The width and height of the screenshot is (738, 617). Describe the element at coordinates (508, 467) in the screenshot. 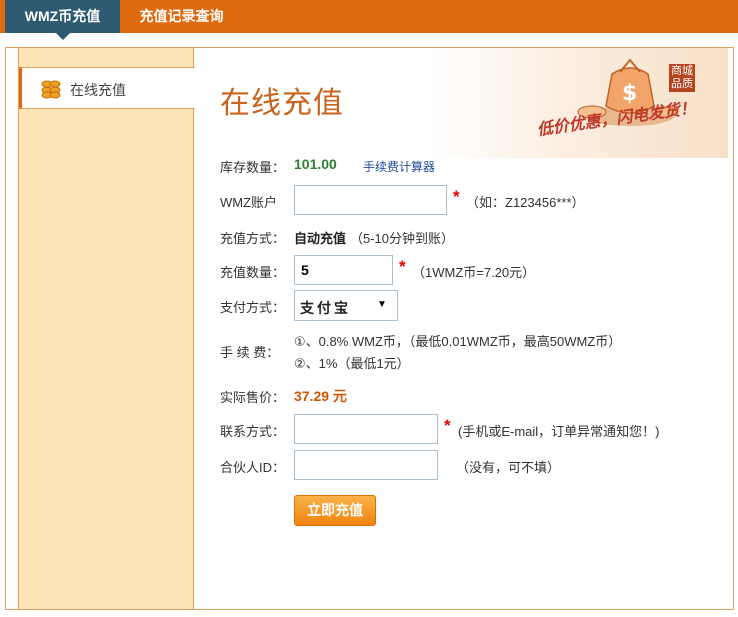

I see `partner-hint: （没有，可不填）` at that location.